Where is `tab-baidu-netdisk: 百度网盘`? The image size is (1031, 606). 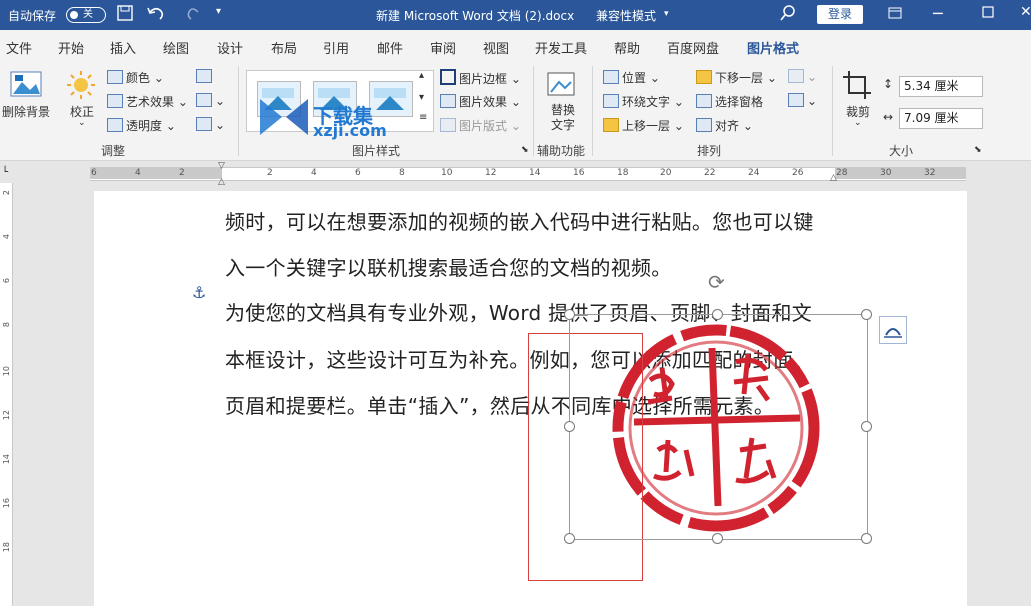
tab-baidu-netdisk: 百度网盘 is located at coordinates (693, 47).